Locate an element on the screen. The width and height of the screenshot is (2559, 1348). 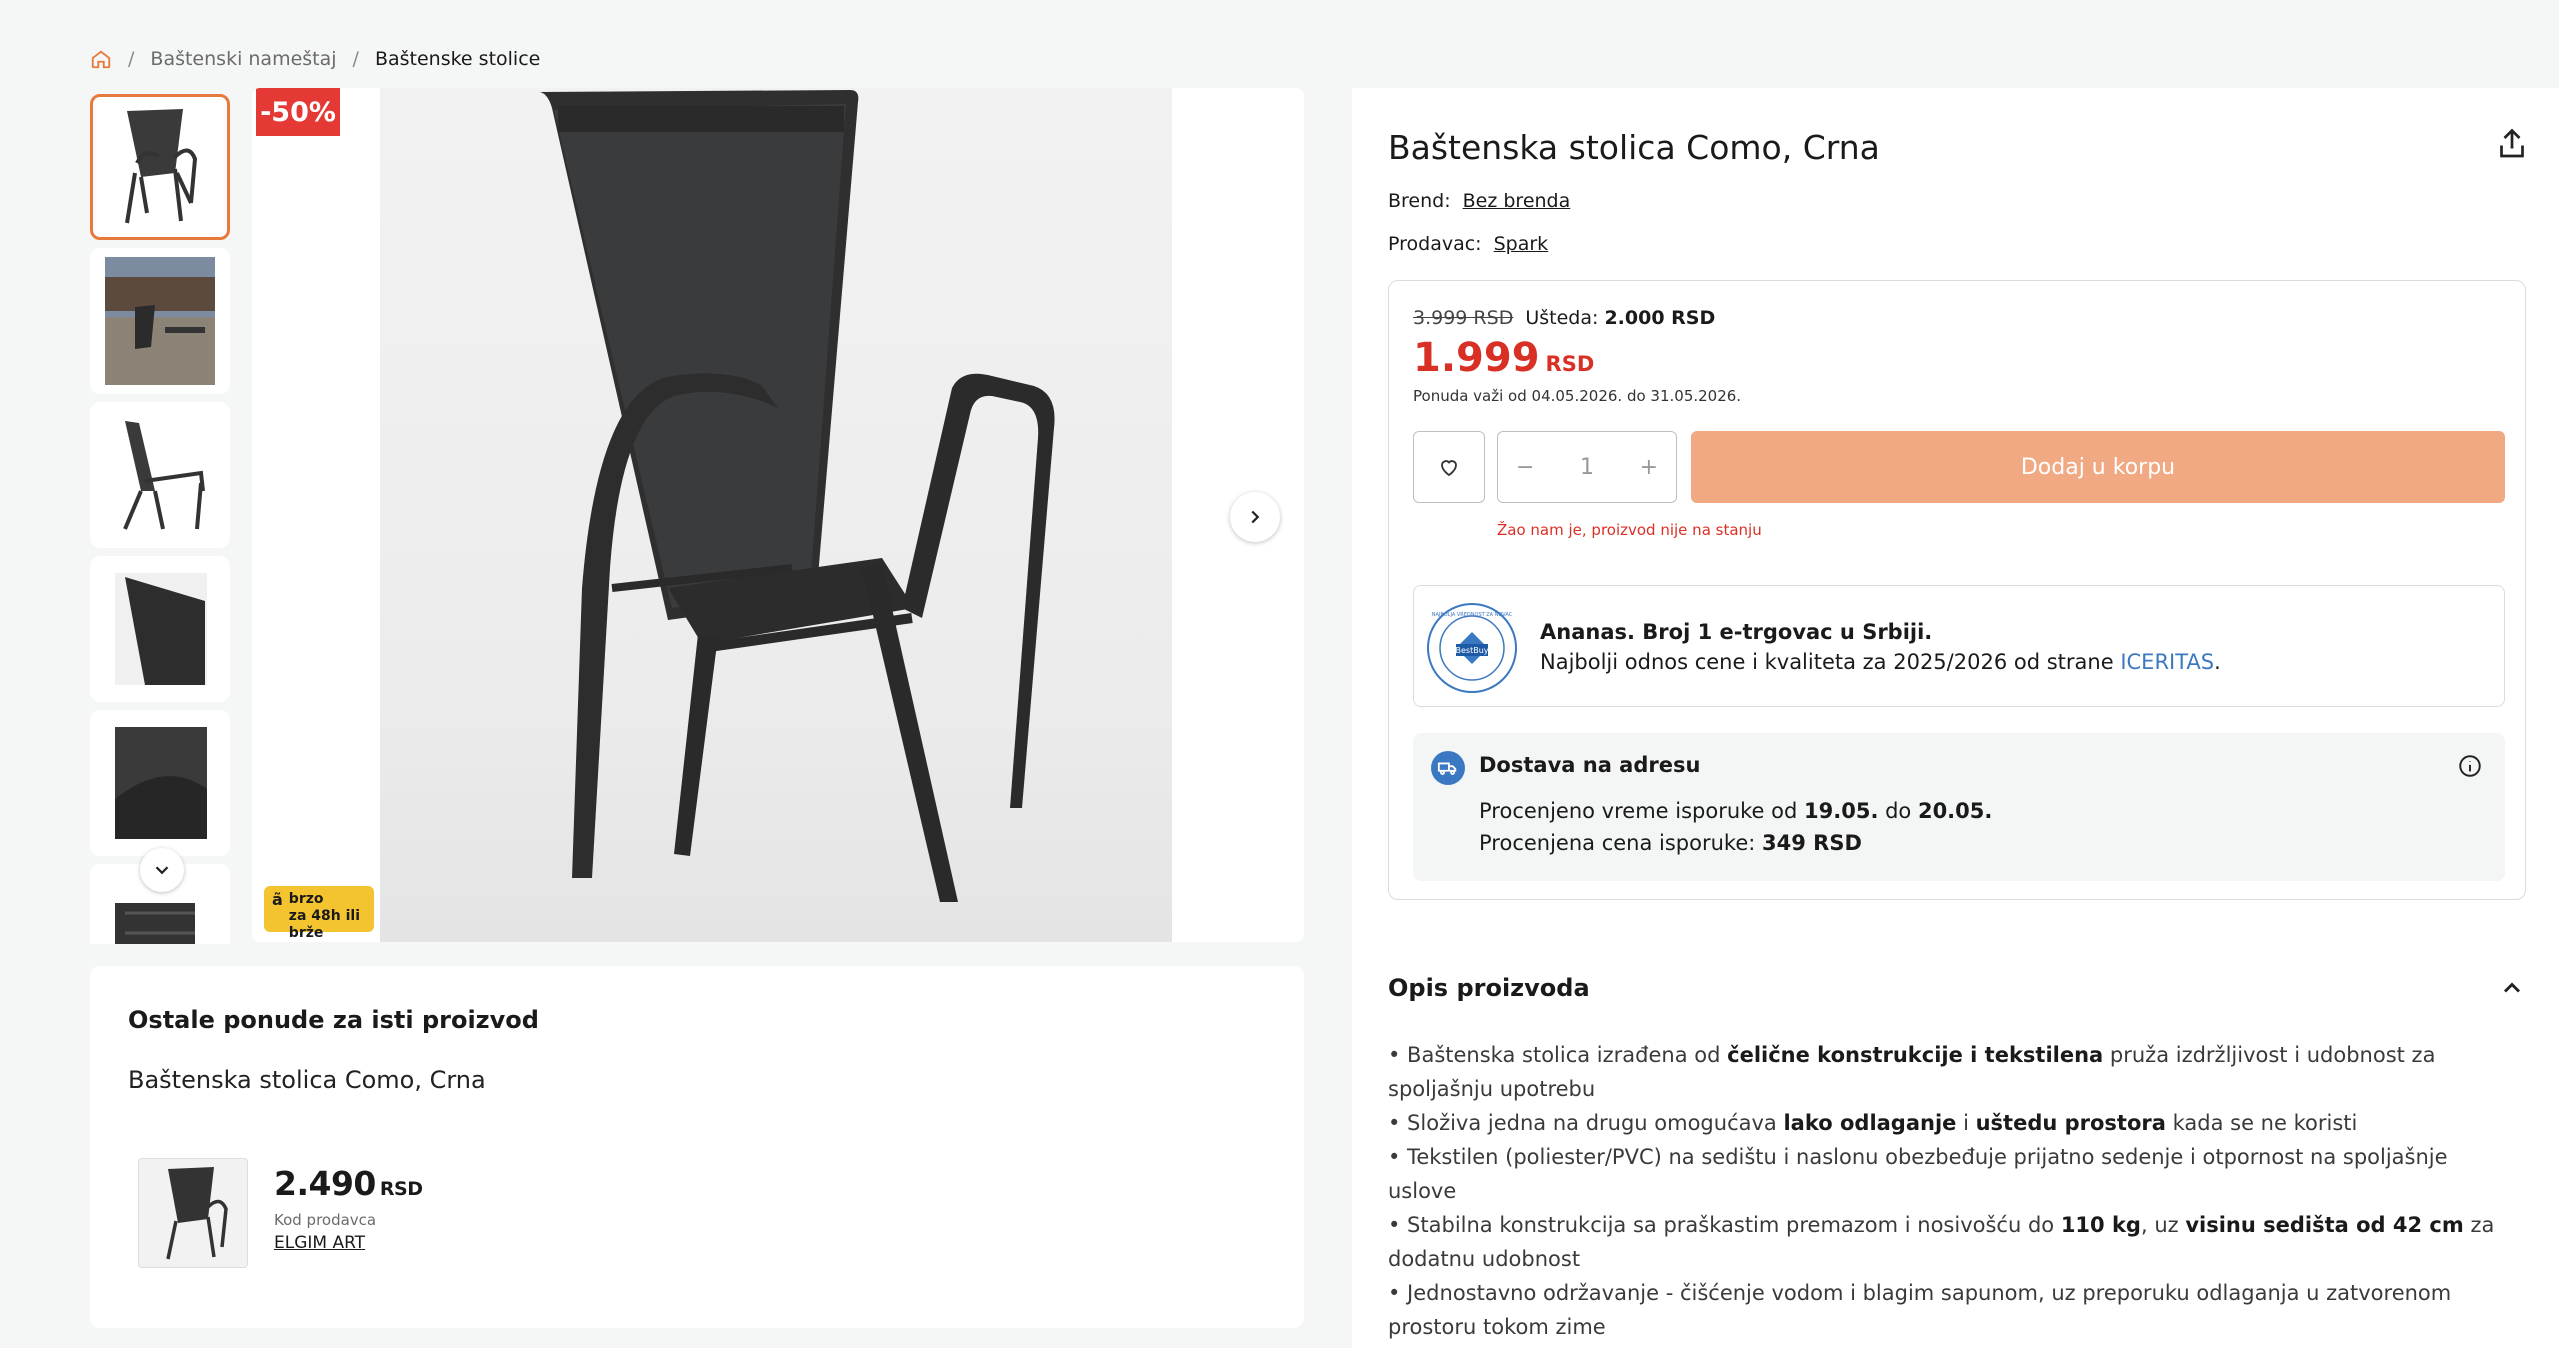
fast-delivery-line1: brzo is located at coordinates (306, 899).